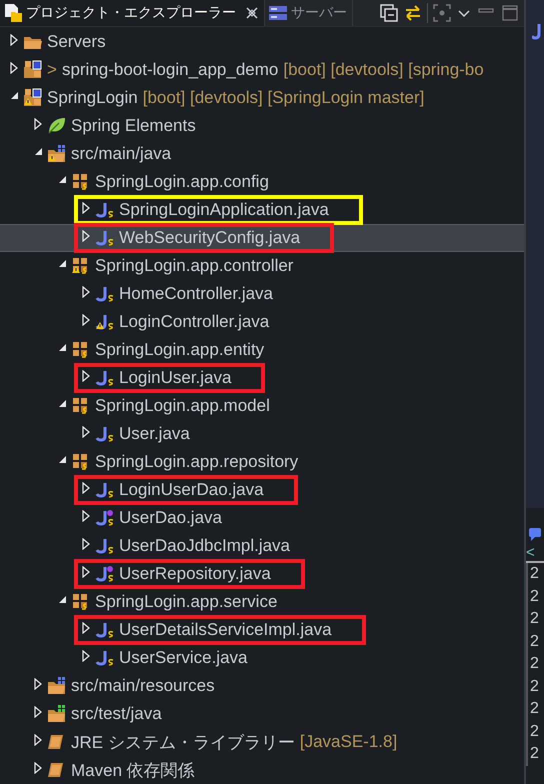  What do you see at coordinates (183, 743) in the screenshot?
I see `tree-item-label: JRE システム・ライブラリー` at bounding box center [183, 743].